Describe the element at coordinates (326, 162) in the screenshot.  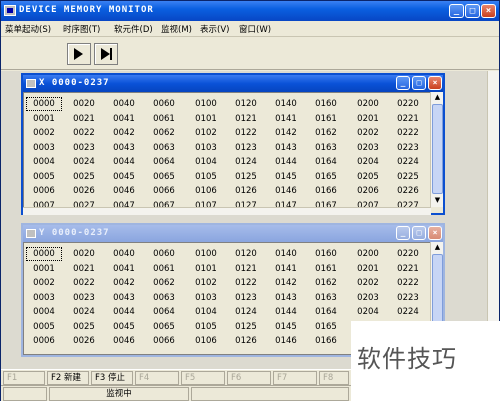
I see `device-cell: 0164` at that location.